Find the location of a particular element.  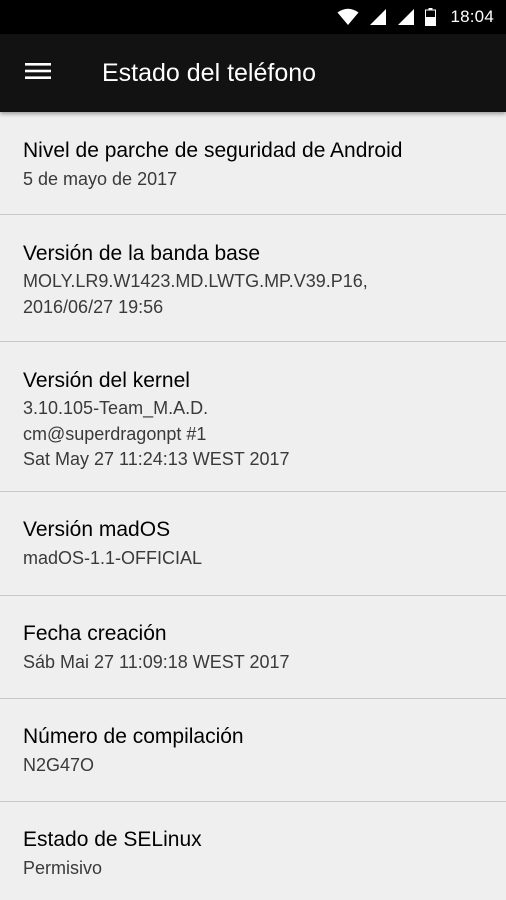

pref-title: Nivel de parche de seguridad de Android is located at coordinates (213, 150).